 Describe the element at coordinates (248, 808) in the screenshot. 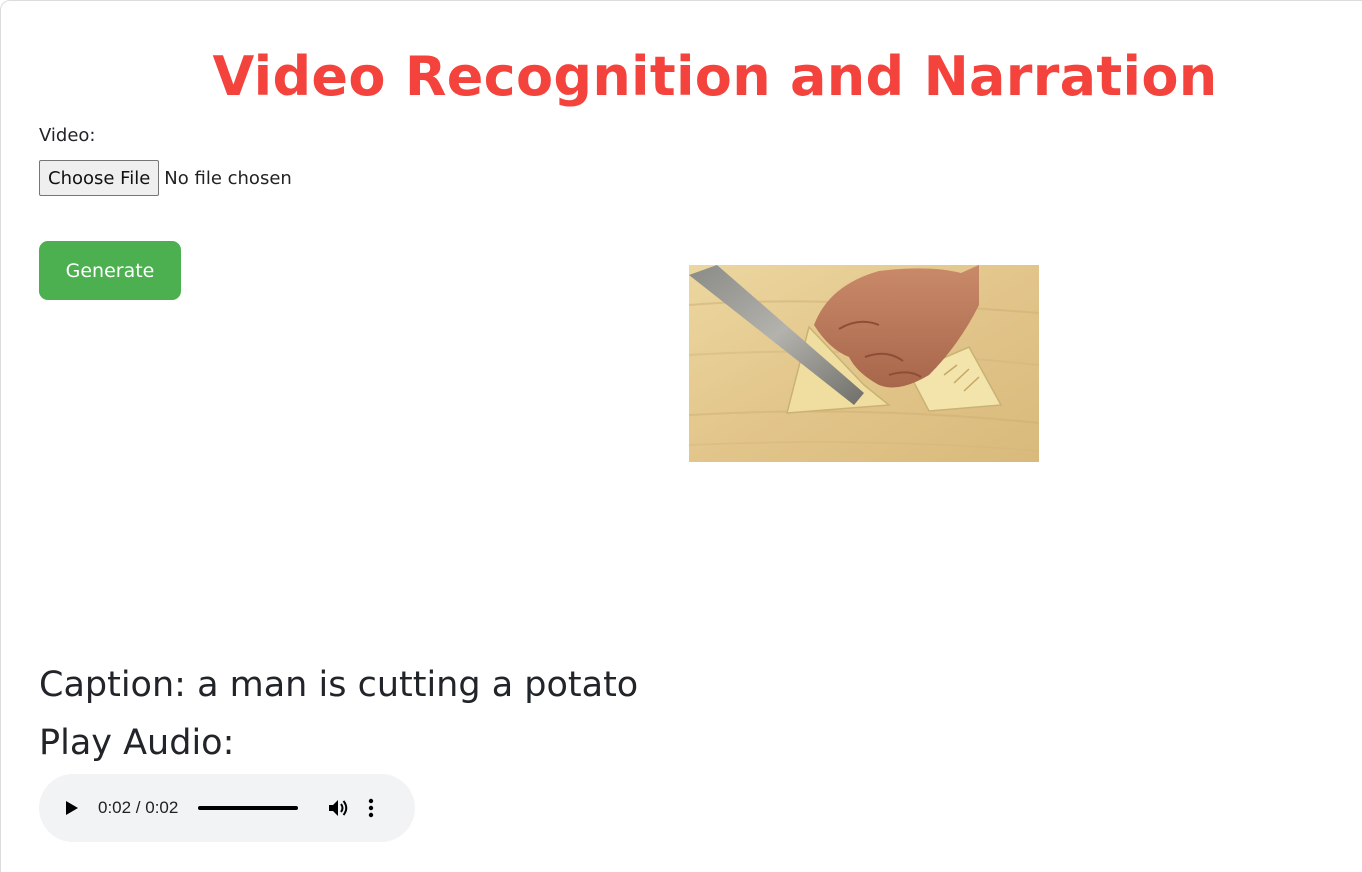

I see `audio-progress-slider` at that location.